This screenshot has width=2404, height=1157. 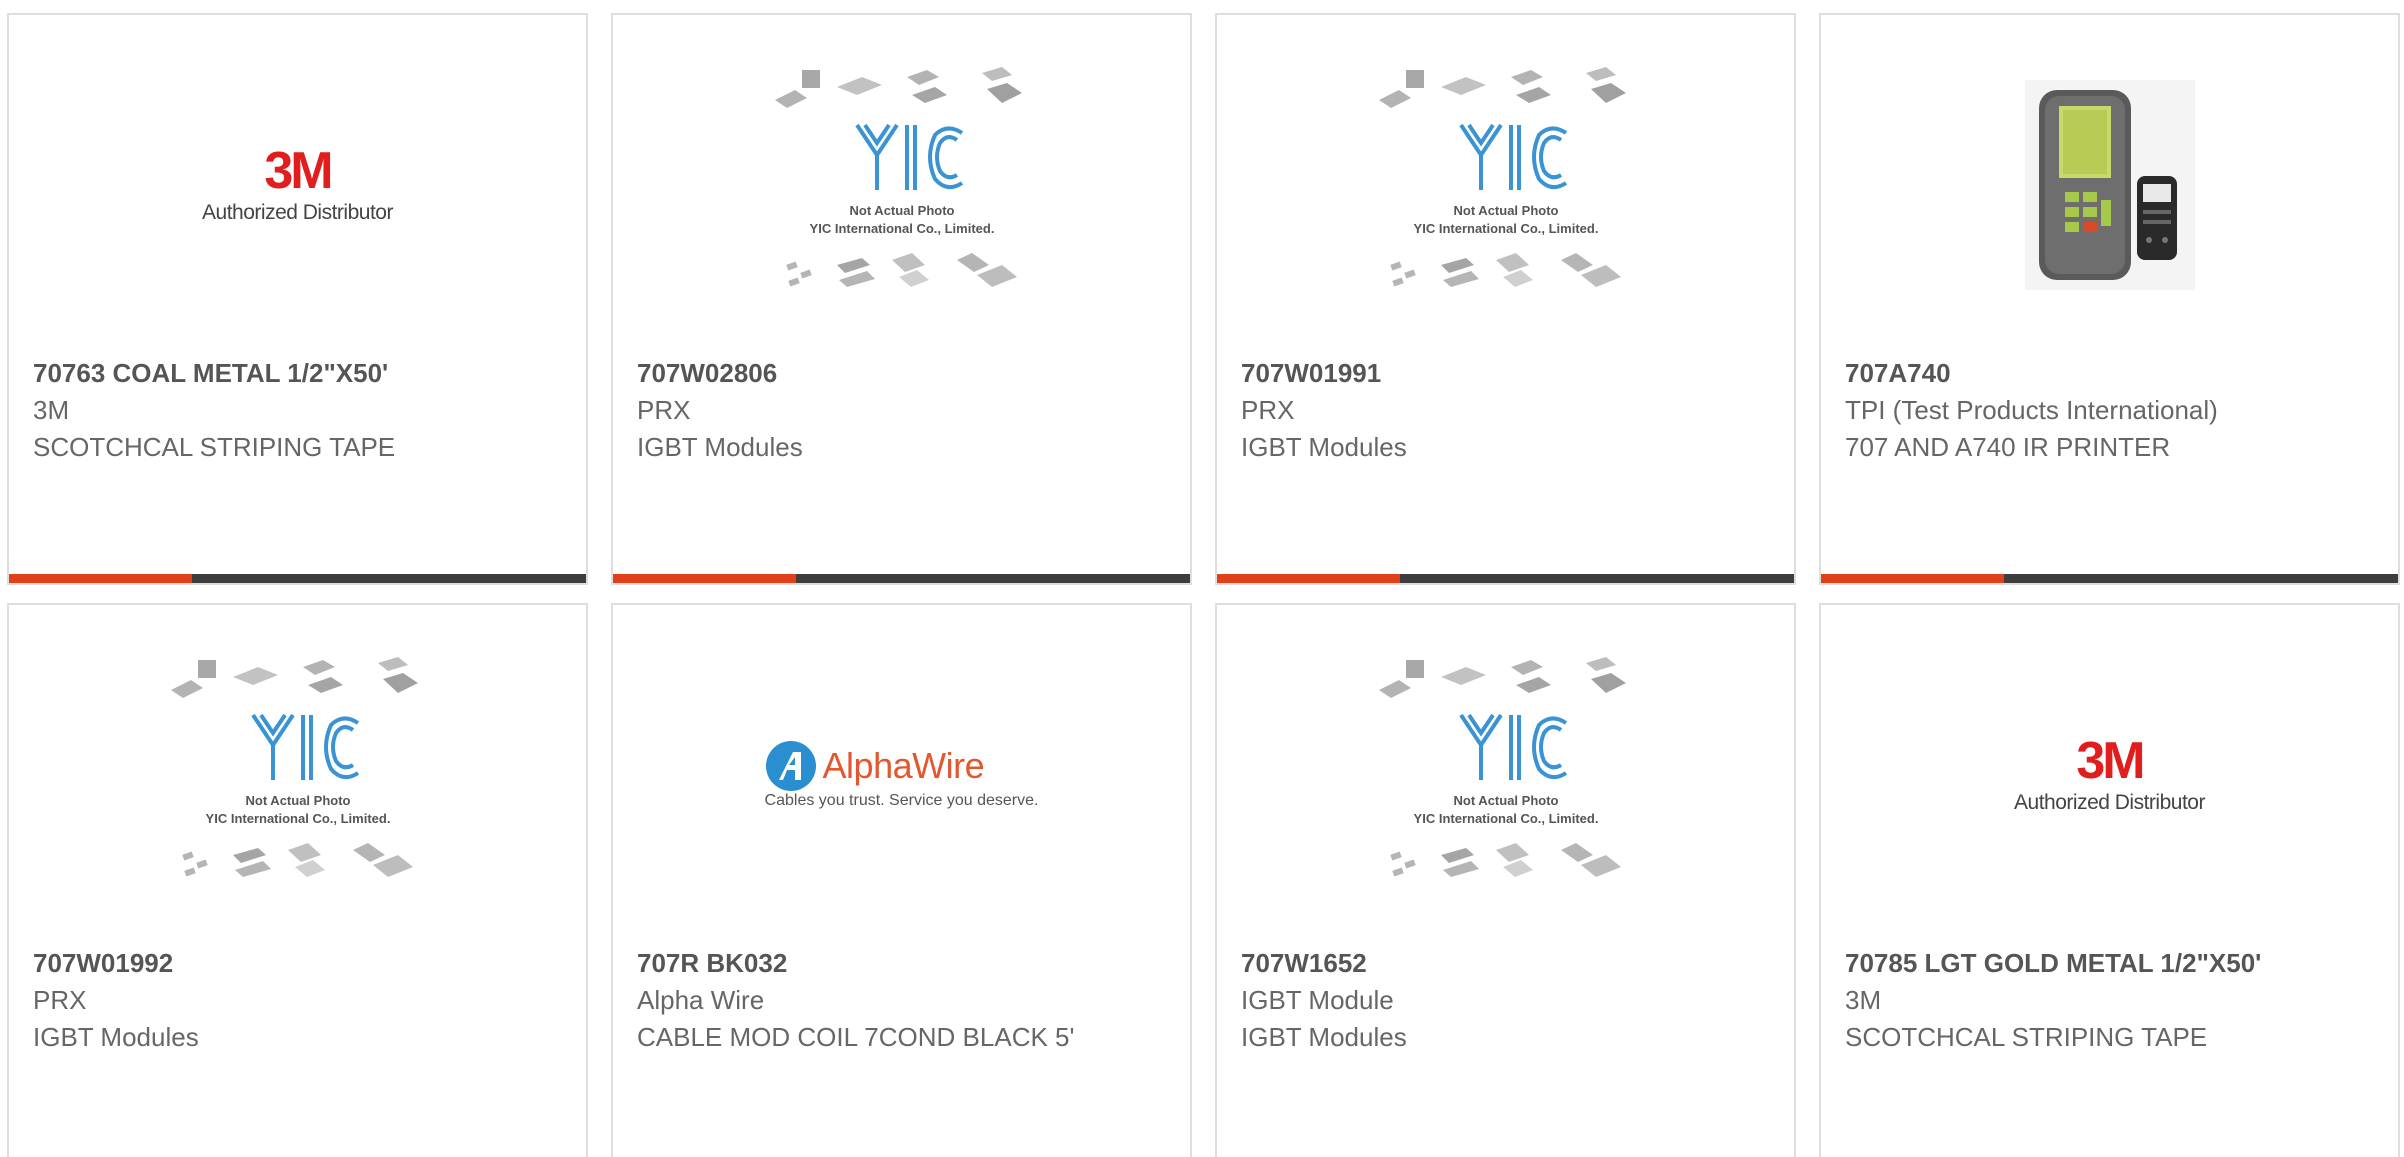 I want to click on analyzer-photo, so click(x=2109, y=185).